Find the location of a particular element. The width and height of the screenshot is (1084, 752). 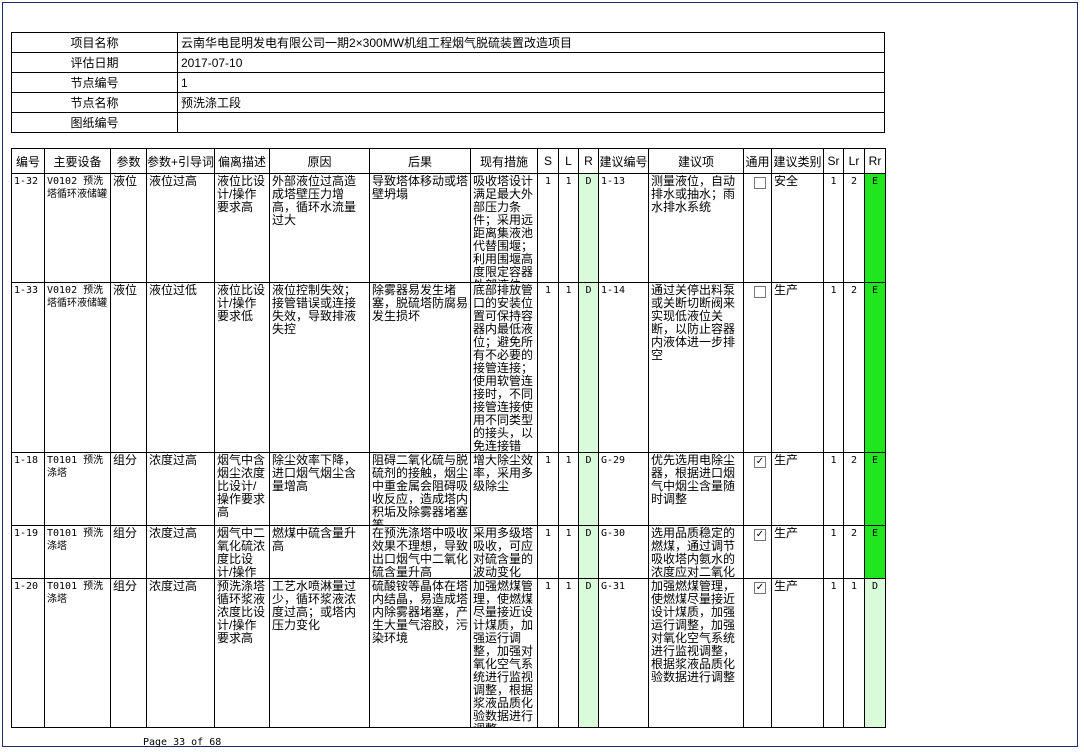

row-guide: 浓度过高 is located at coordinates (180, 489).